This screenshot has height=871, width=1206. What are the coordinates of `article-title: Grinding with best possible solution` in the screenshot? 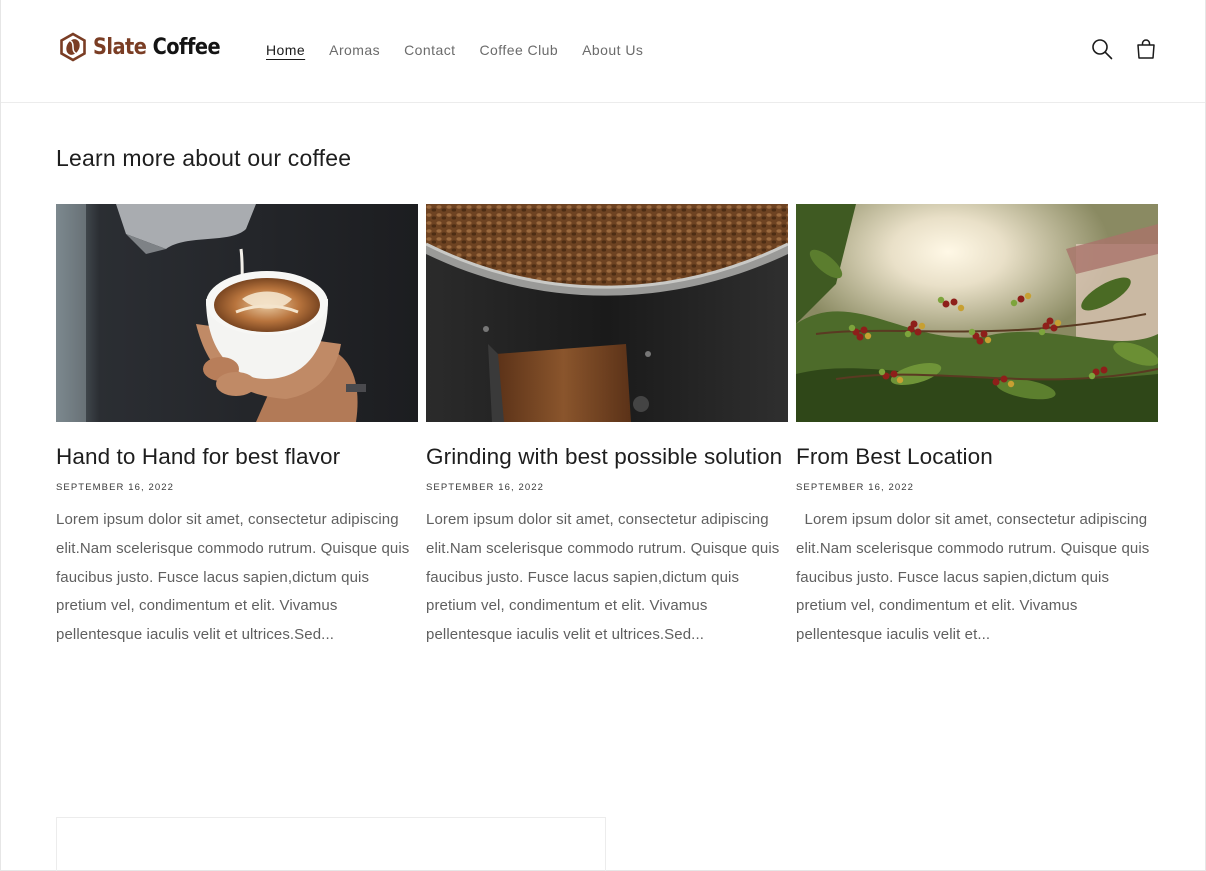 It's located at (607, 456).